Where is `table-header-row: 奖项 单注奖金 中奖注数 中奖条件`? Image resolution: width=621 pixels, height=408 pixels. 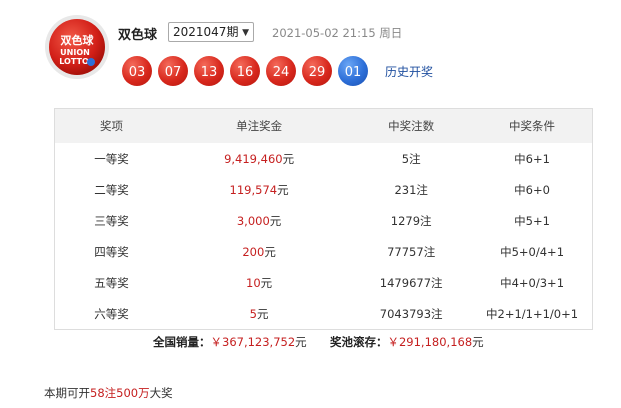
table-header-row: 奖项 单注奖金 中奖注数 中奖条件 is located at coordinates (323, 125).